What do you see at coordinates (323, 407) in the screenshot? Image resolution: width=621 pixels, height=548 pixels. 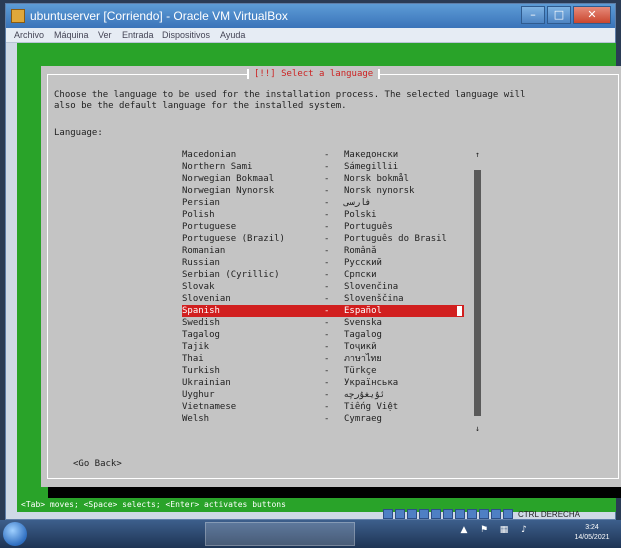 I see `language-option: Vietnamese - Tiếng Việt` at bounding box center [323, 407].